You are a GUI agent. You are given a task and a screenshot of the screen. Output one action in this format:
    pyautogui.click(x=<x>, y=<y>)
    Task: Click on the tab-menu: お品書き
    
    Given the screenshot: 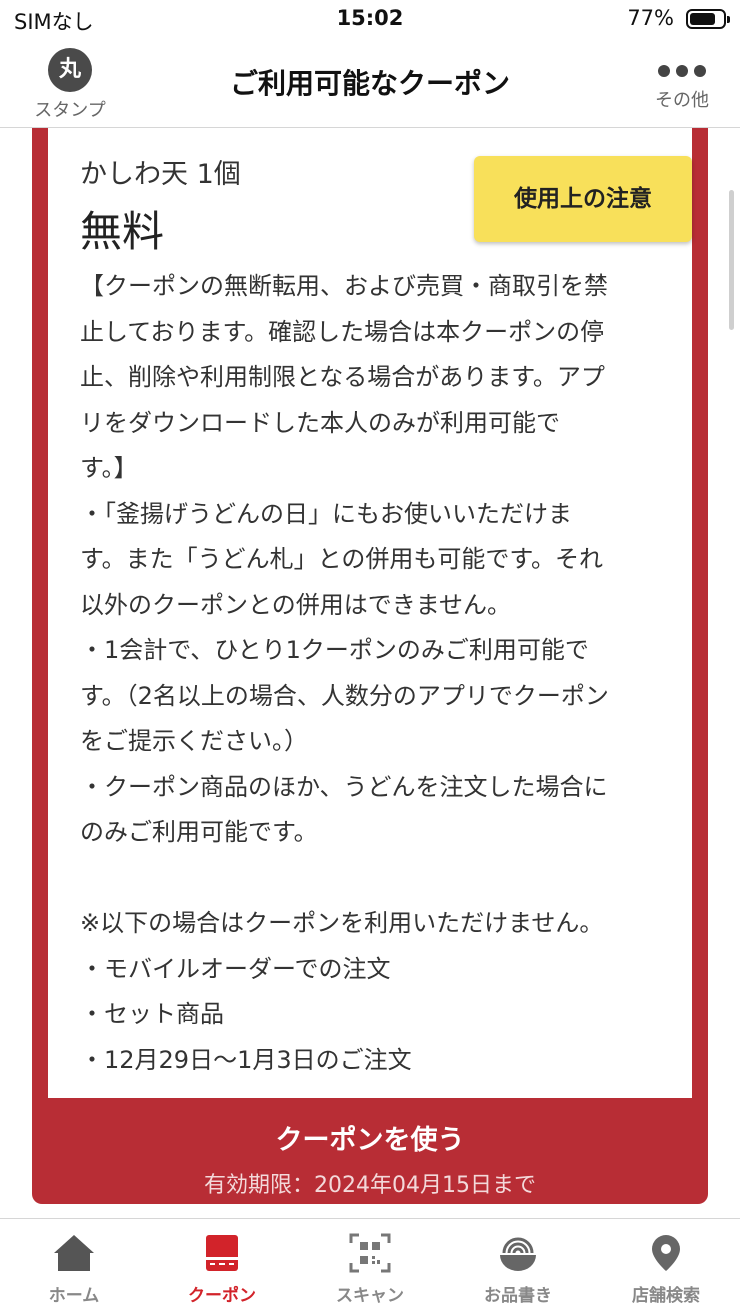 What is the action you would take?
    pyautogui.click(x=518, y=1267)
    